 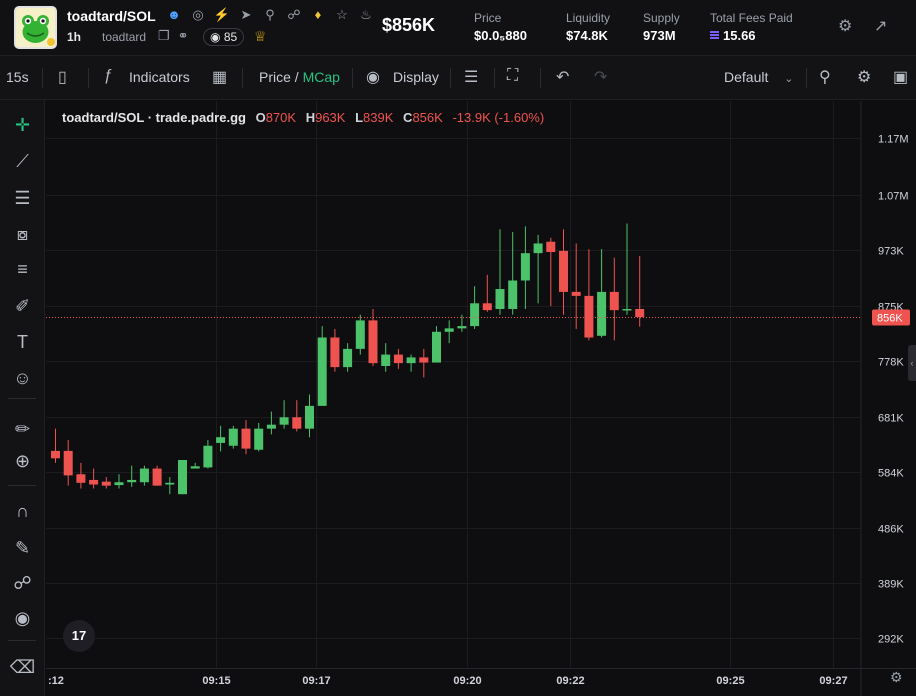 What do you see at coordinates (912, 363) in the screenshot?
I see `collapse-panel-icon: ‹` at bounding box center [912, 363].